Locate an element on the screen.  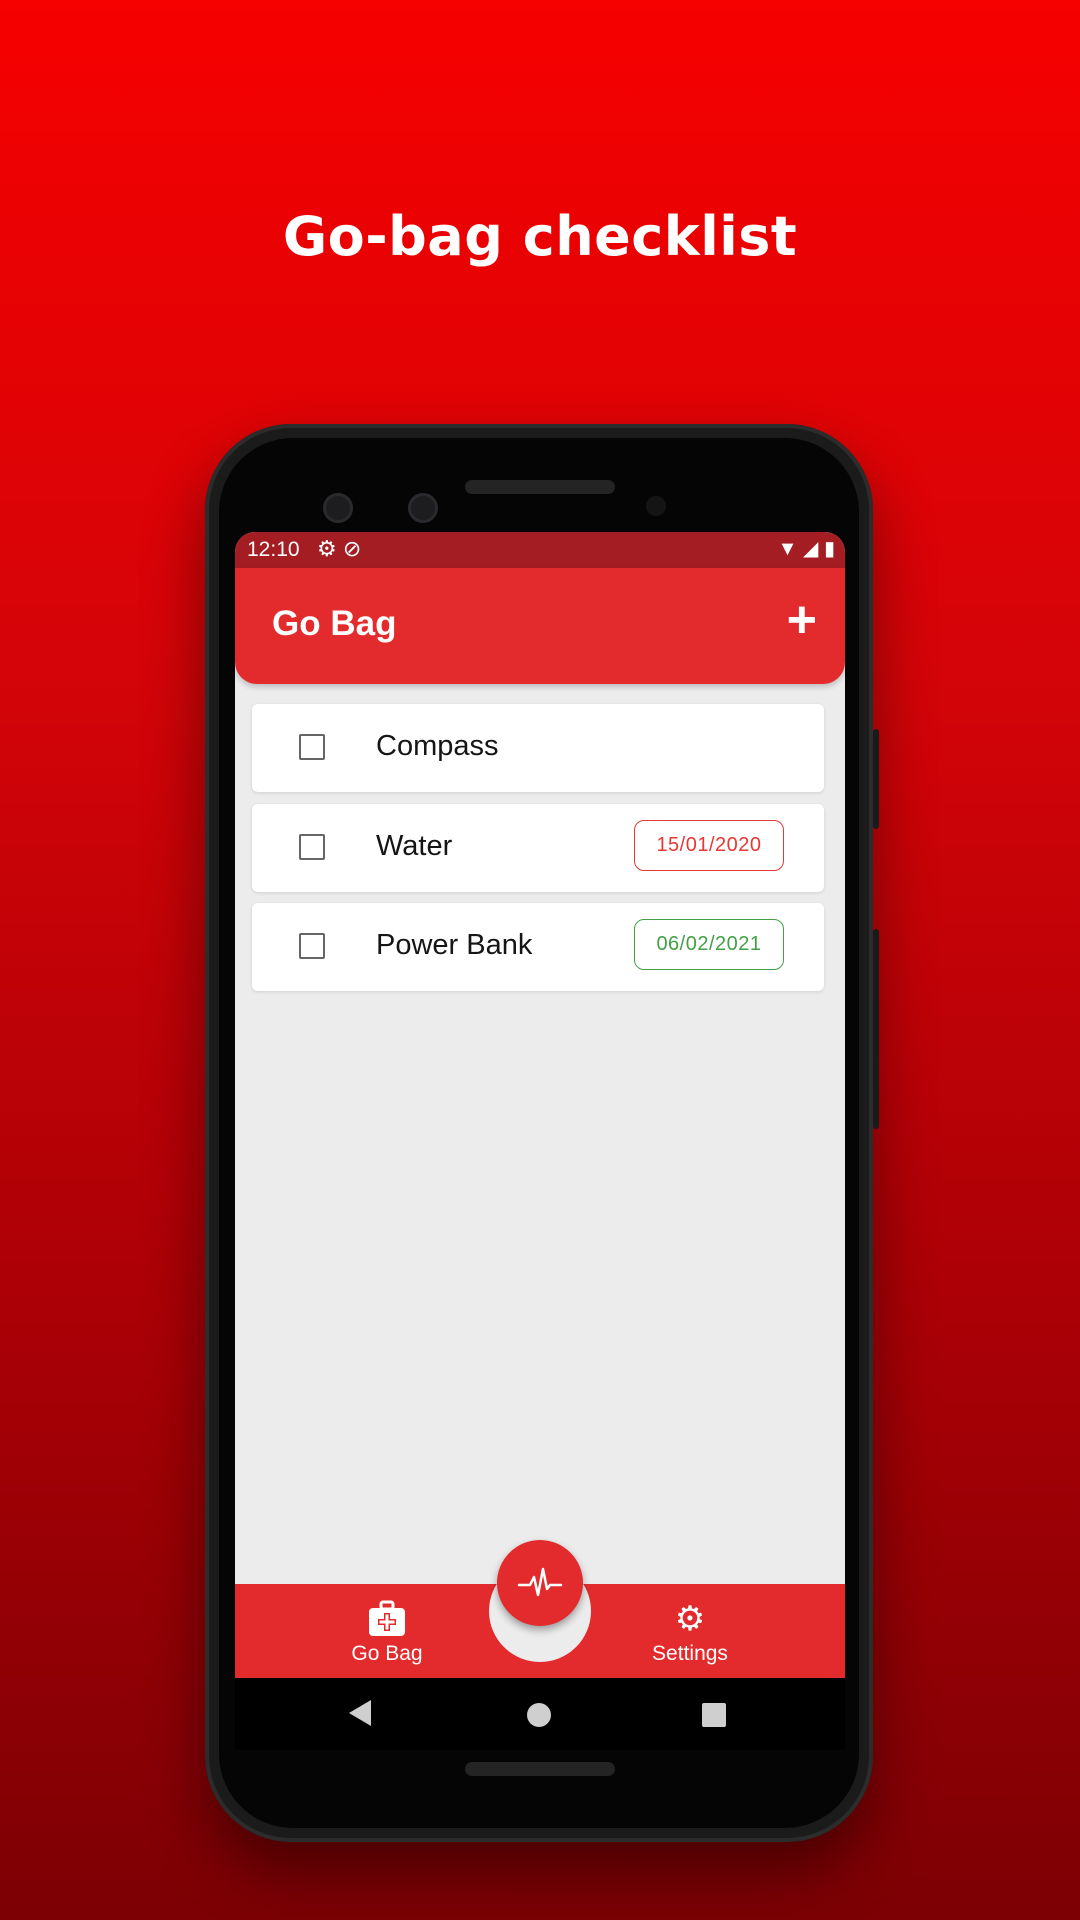
item-name: Compass is located at coordinates (437, 746).